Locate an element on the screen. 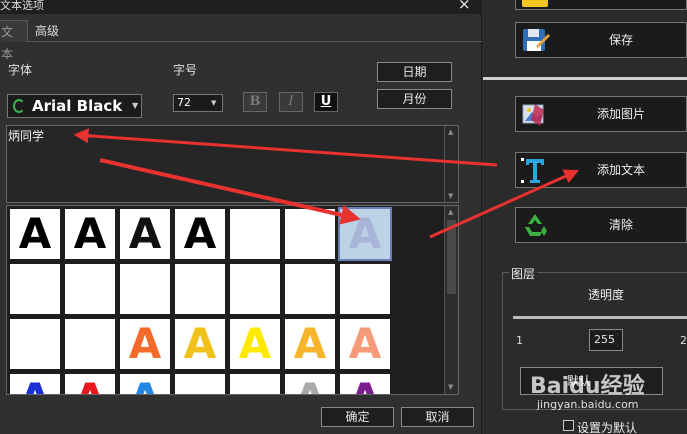  tab-bar: 文本 高级 is located at coordinates (241, 39).